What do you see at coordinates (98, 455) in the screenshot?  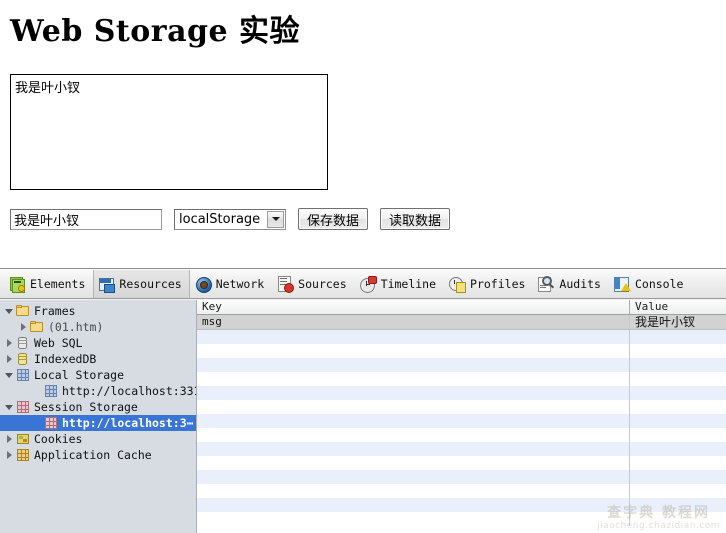 I see `tree-item: Application Cache` at bounding box center [98, 455].